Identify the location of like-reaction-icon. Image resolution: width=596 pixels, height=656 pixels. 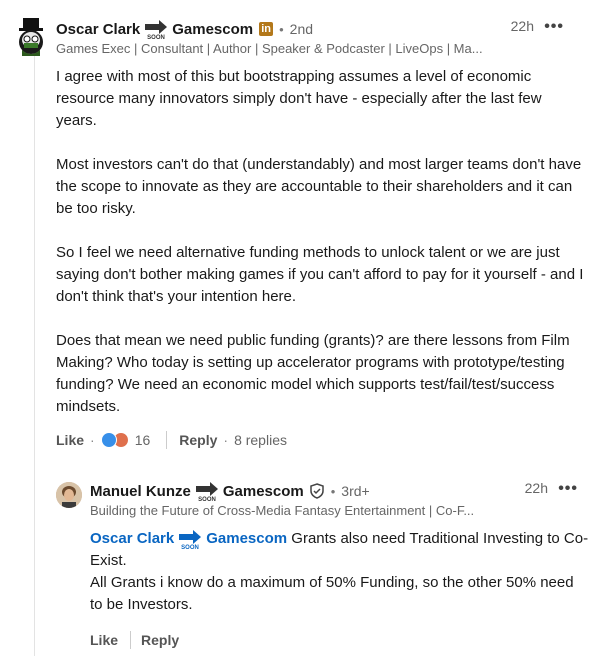
(108, 440).